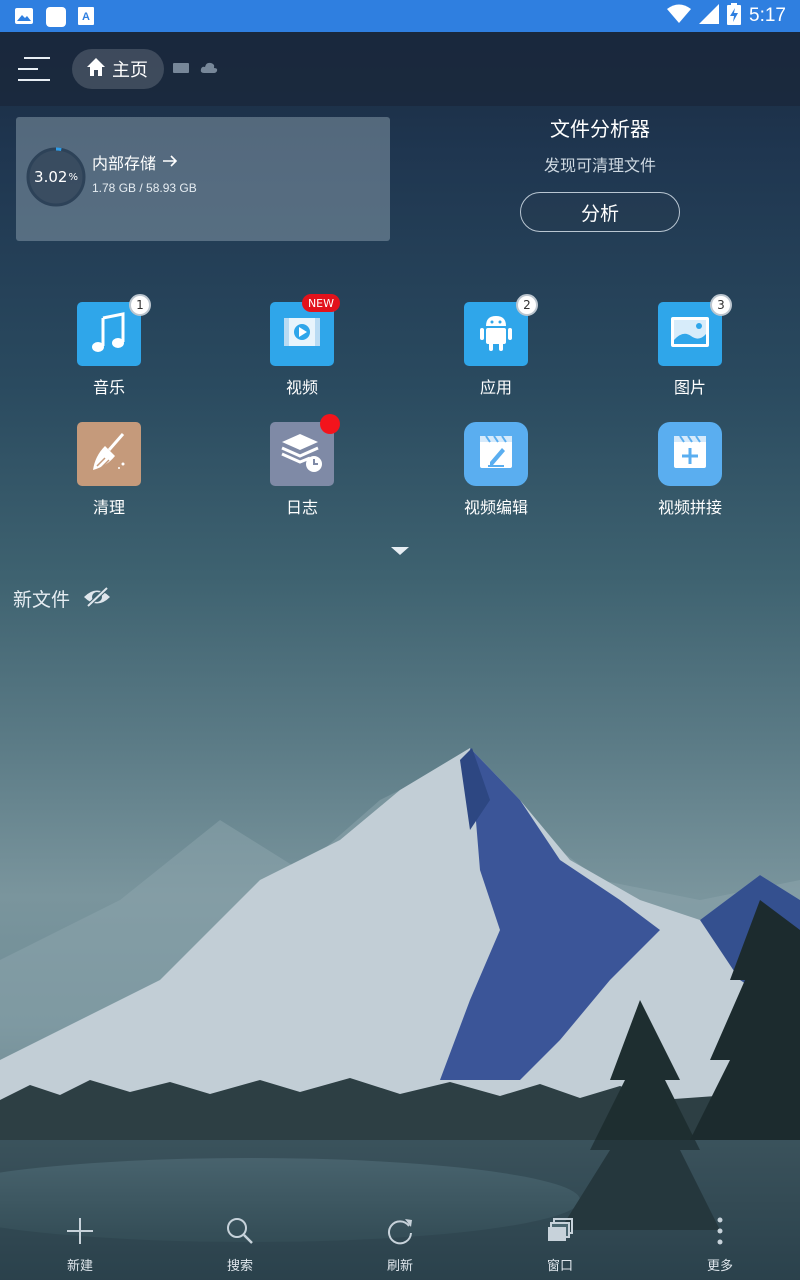  What do you see at coordinates (690, 334) in the screenshot?
I see `picture-icon` at bounding box center [690, 334].